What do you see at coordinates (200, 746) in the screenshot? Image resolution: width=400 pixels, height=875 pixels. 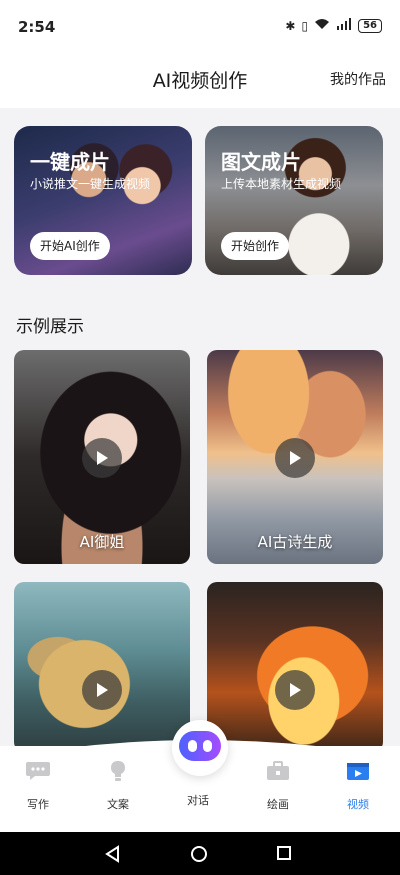 I see `robot-icon` at bounding box center [200, 746].